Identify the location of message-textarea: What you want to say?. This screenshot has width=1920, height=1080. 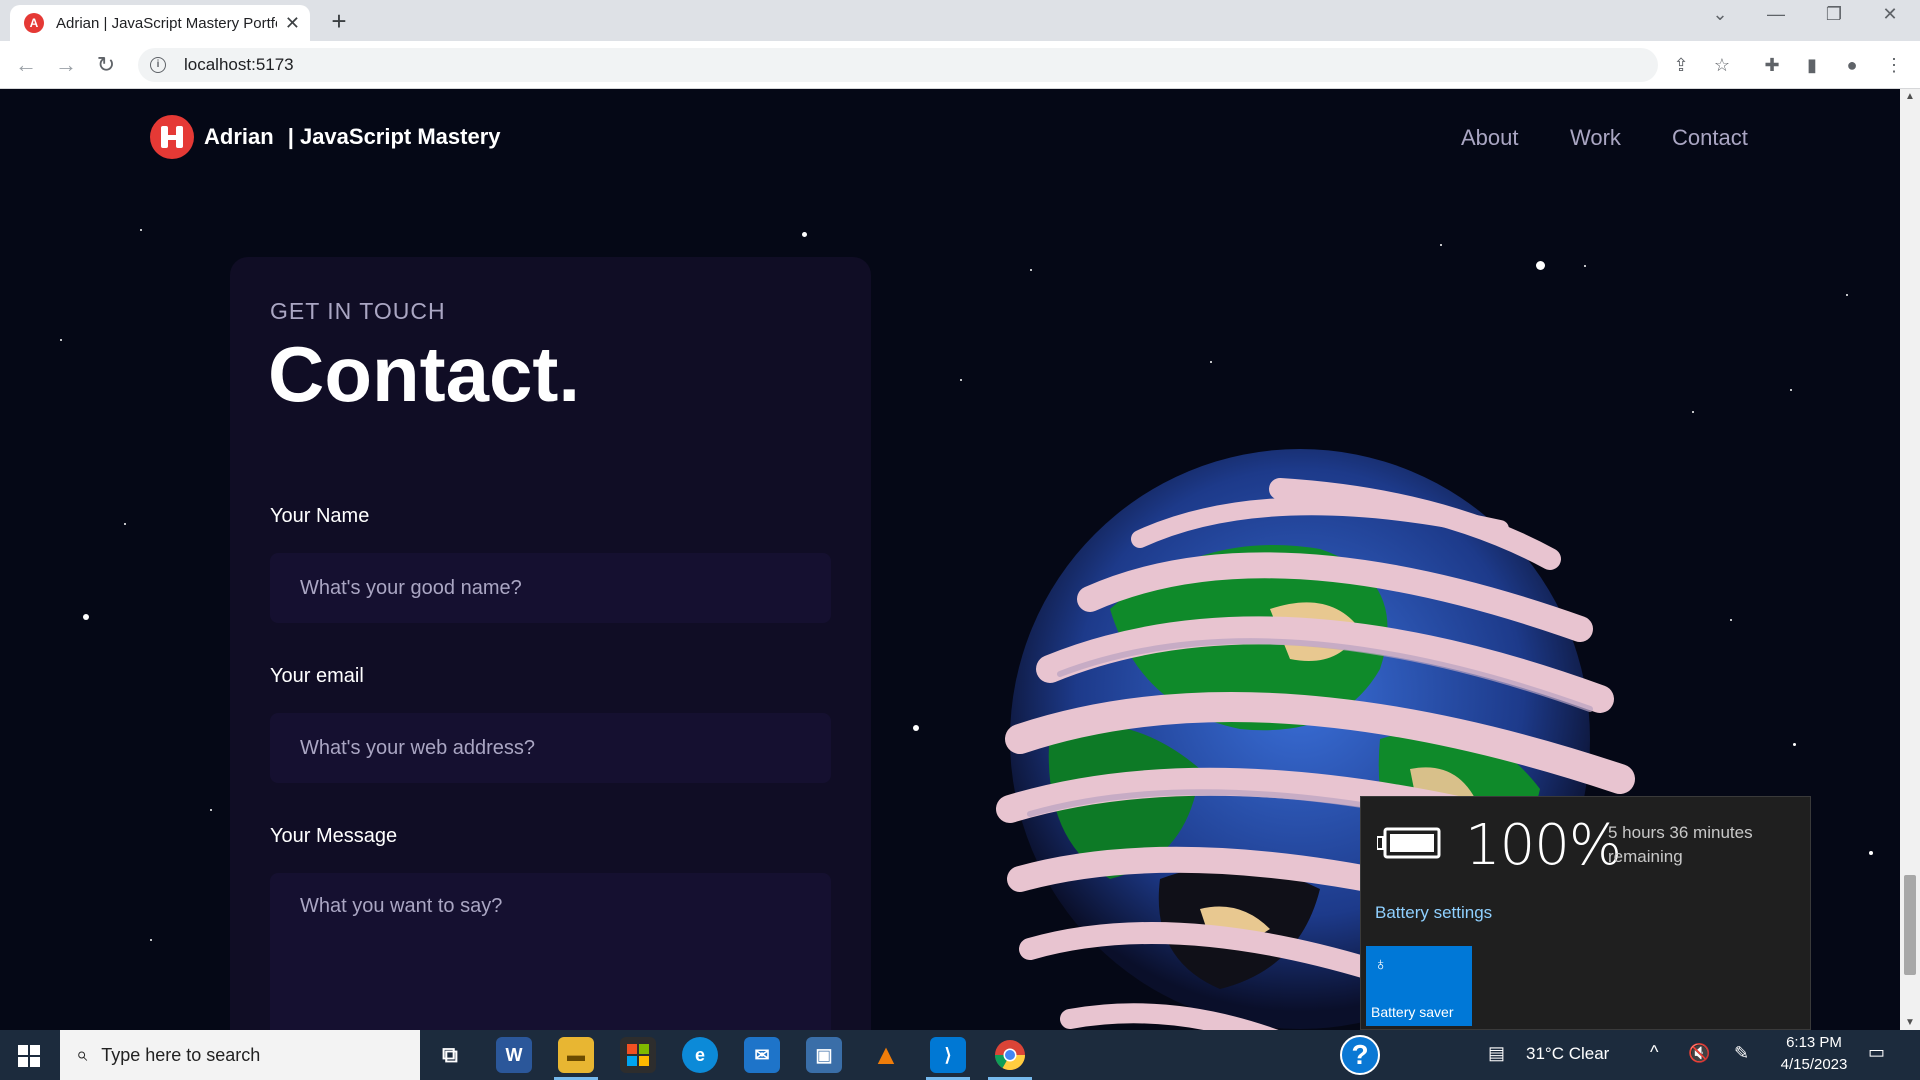
(550, 951).